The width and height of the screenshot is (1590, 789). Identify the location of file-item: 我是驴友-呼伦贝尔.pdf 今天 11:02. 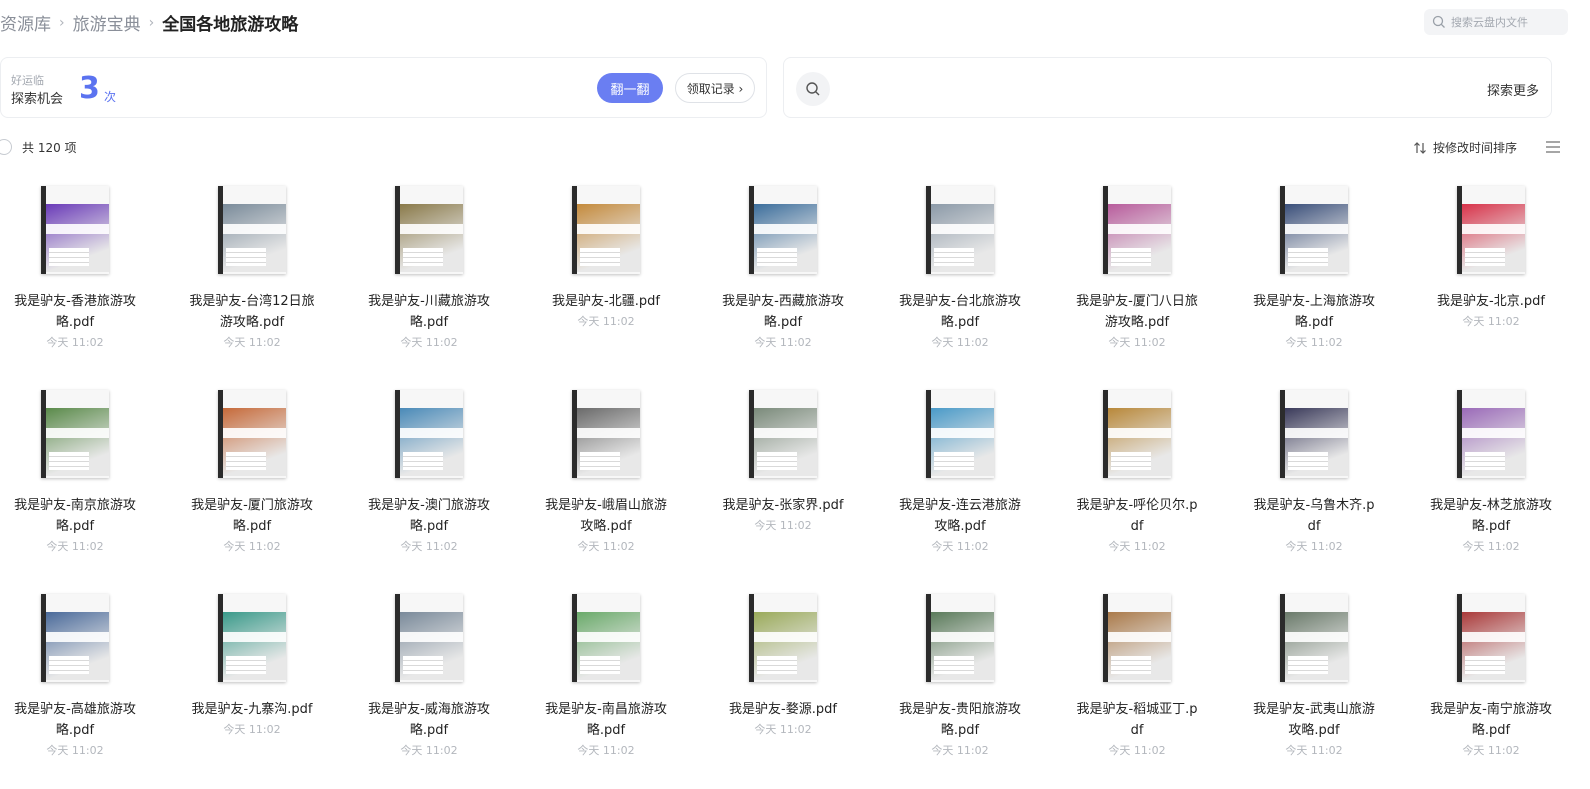
(1137, 473).